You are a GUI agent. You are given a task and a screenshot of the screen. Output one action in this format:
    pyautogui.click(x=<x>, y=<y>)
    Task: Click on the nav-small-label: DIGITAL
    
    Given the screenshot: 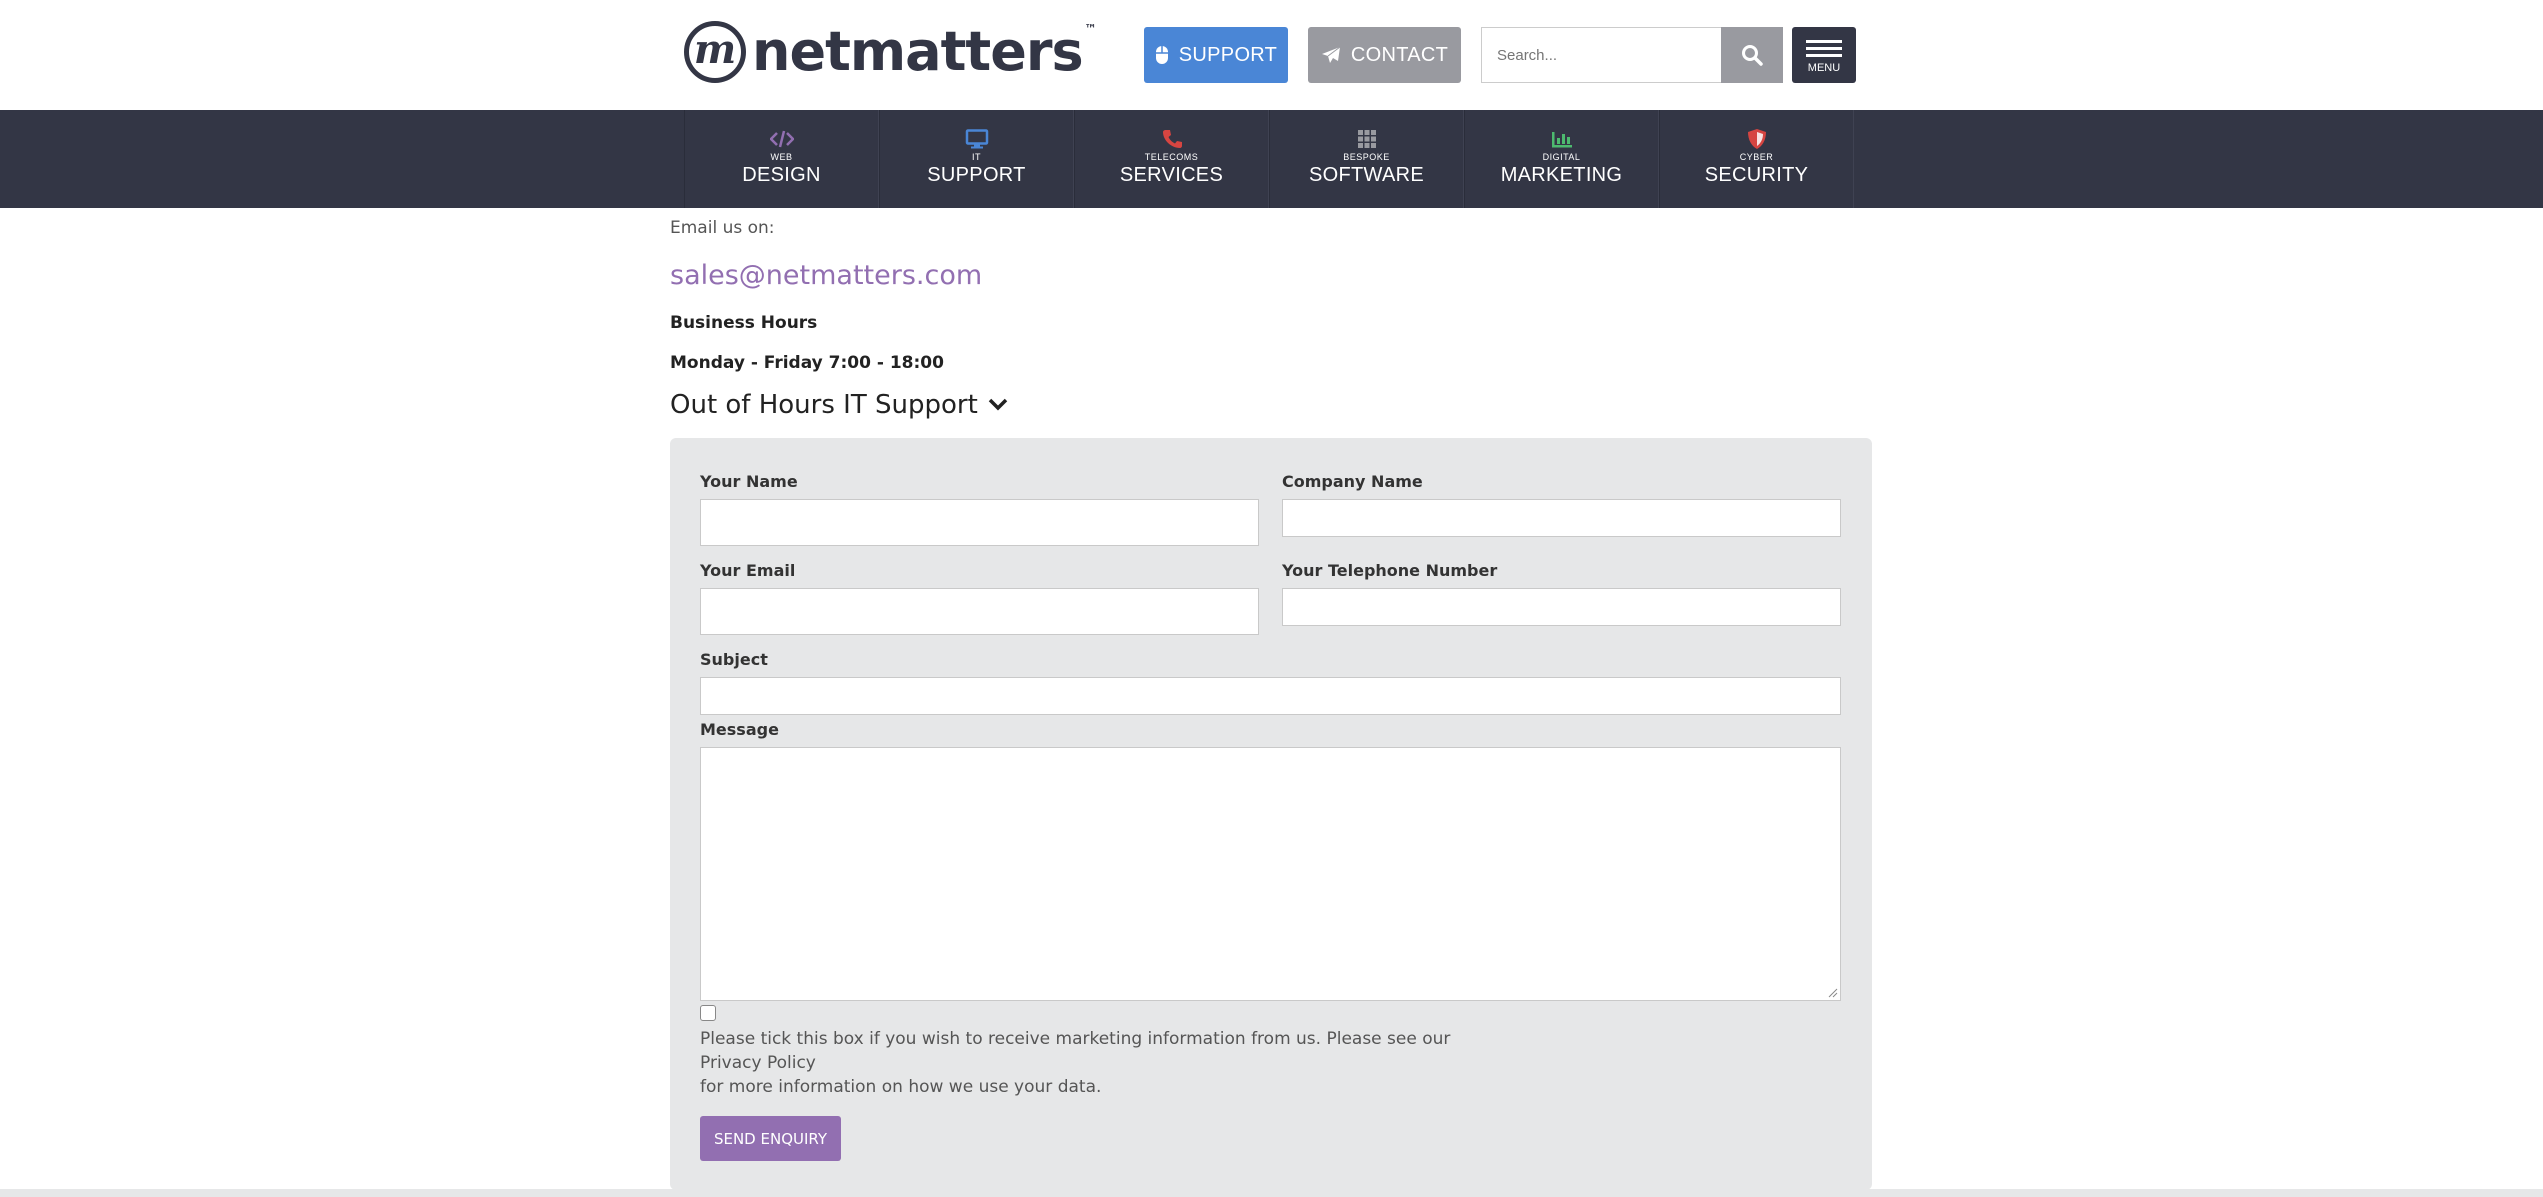 What is the action you would take?
    pyautogui.click(x=1561, y=157)
    